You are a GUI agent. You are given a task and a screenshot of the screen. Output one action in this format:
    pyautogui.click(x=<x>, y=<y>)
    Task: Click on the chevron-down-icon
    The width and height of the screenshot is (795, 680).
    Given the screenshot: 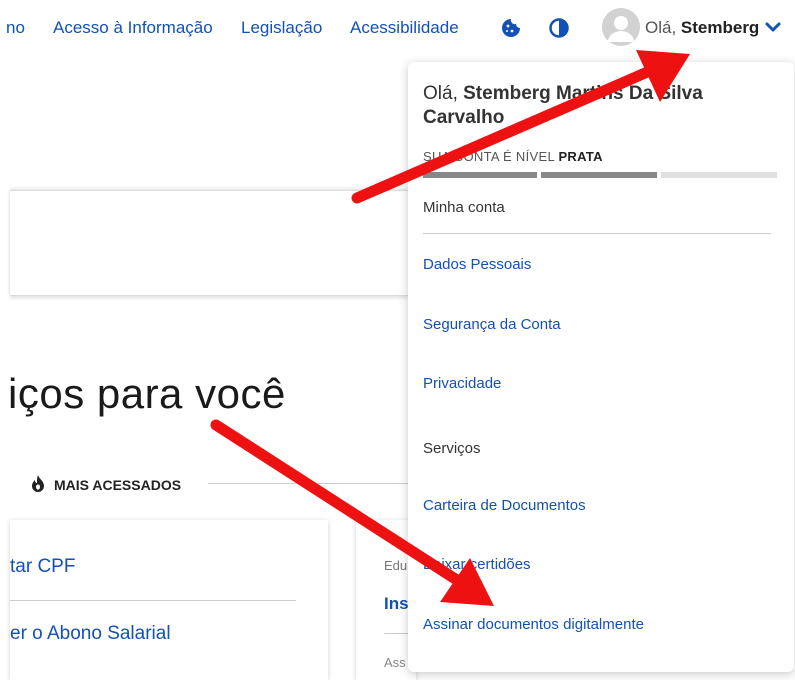 What is the action you would take?
    pyautogui.click(x=773, y=27)
    